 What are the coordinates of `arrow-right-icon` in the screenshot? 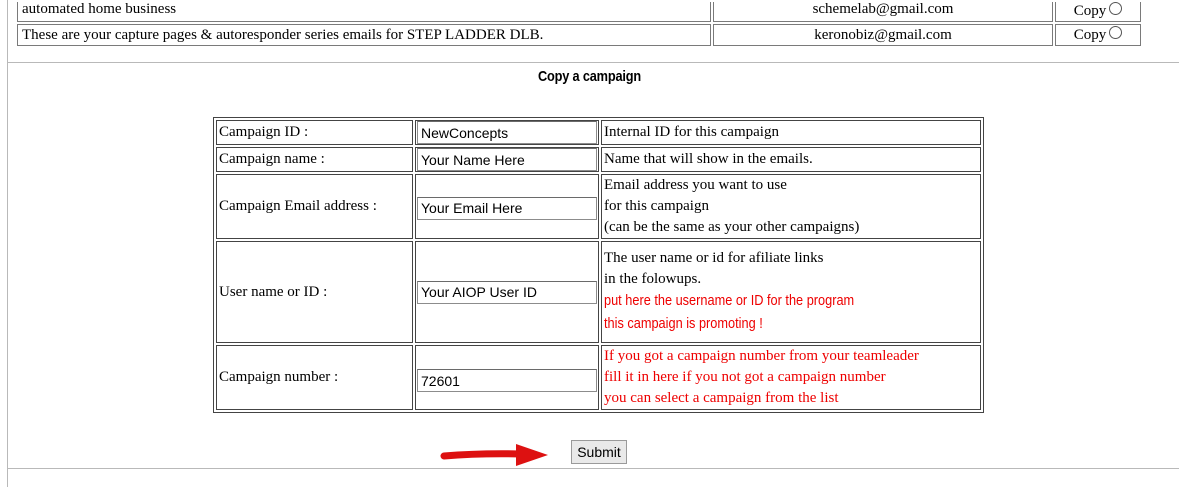 It's located at (494, 455).